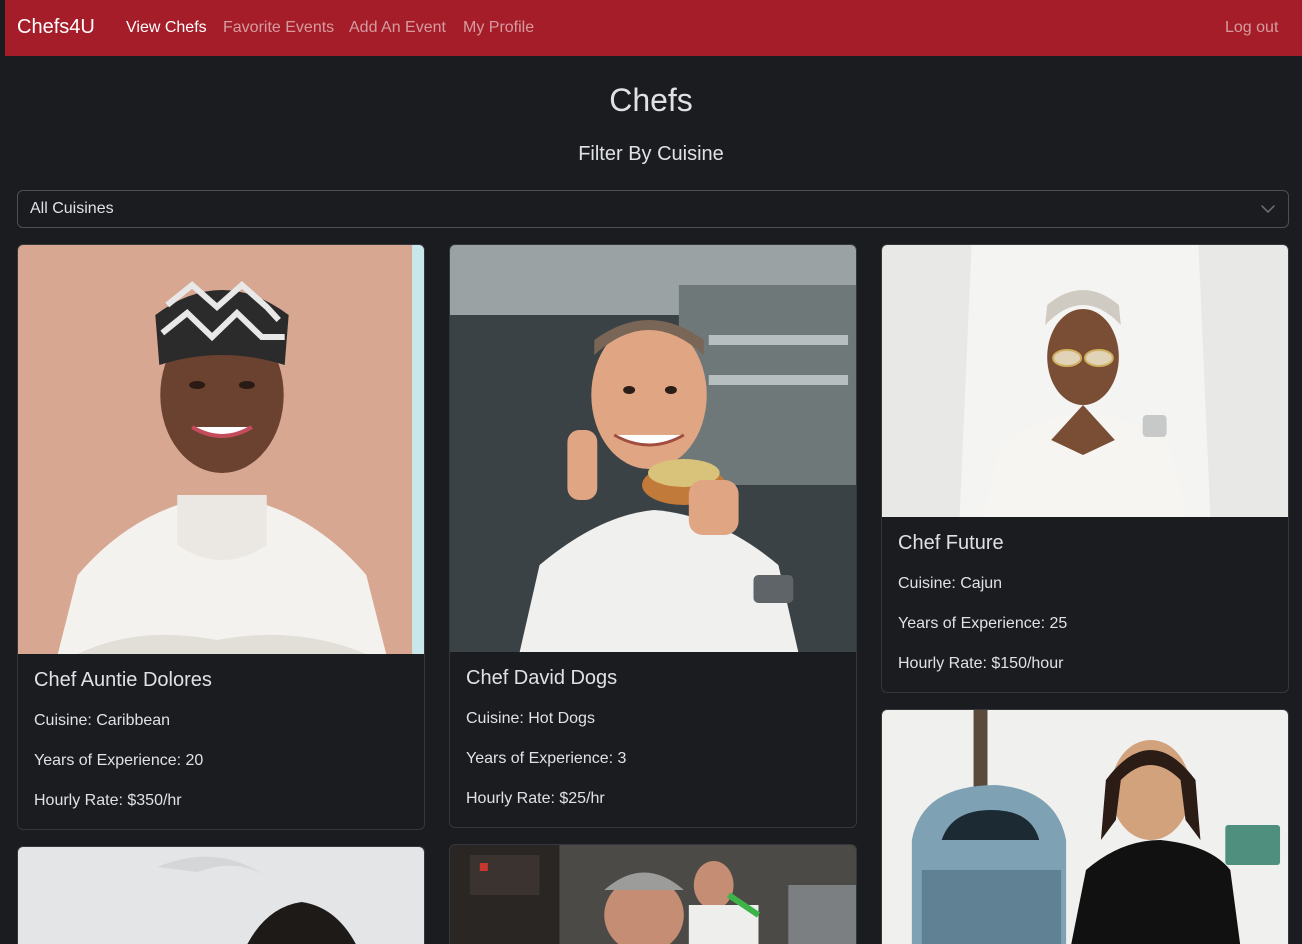 The height and width of the screenshot is (944, 1302). Describe the element at coordinates (1251, 28) in the screenshot. I see `logout-link: Log out` at that location.